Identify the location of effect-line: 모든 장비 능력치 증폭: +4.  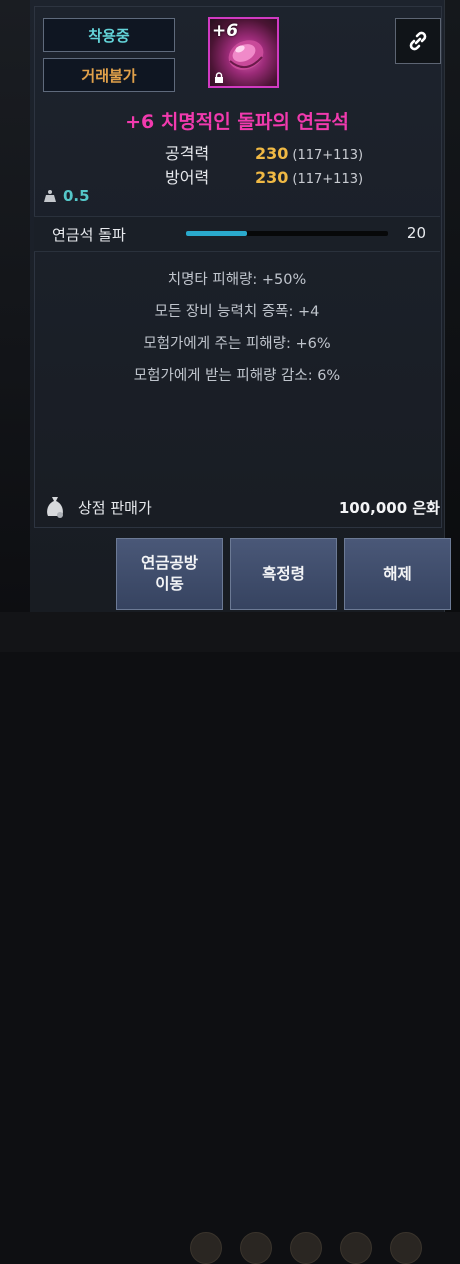
(237, 312).